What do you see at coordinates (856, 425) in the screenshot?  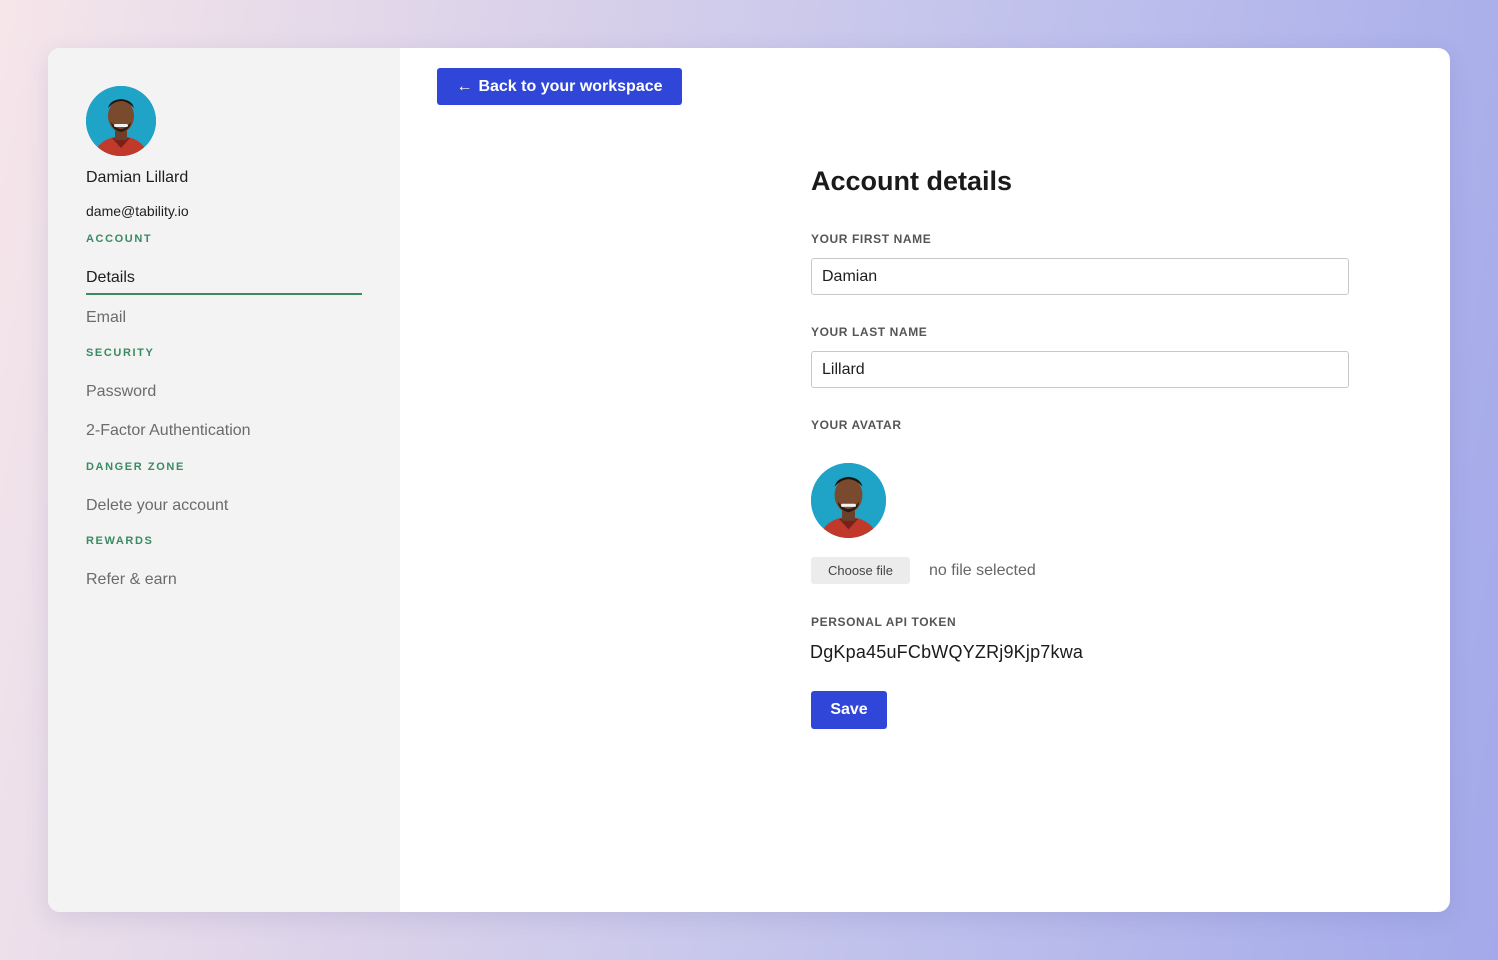 I see `avatar-label: YOUR AVATAR` at bounding box center [856, 425].